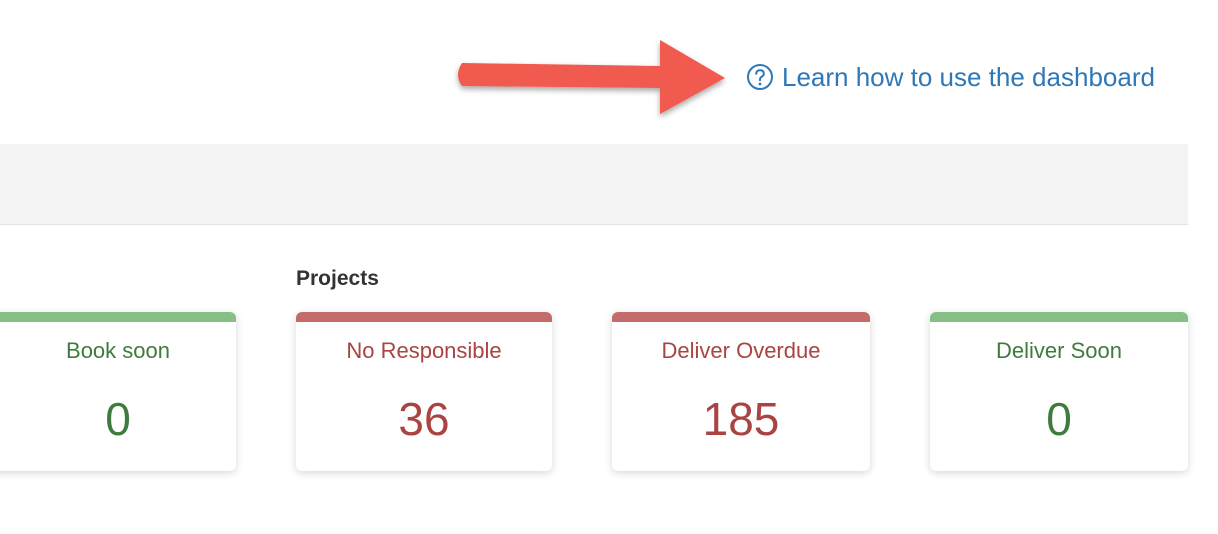  What do you see at coordinates (591, 77) in the screenshot?
I see `arrow-right-icon` at bounding box center [591, 77].